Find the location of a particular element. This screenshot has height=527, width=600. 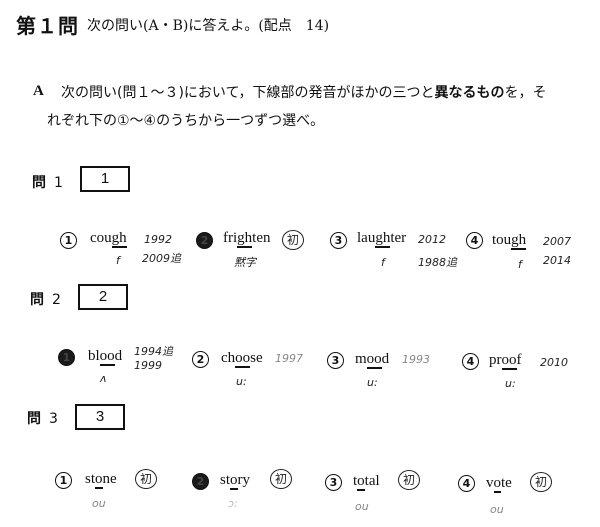

handwritten-note: 2012 is located at coordinates (432, 239).